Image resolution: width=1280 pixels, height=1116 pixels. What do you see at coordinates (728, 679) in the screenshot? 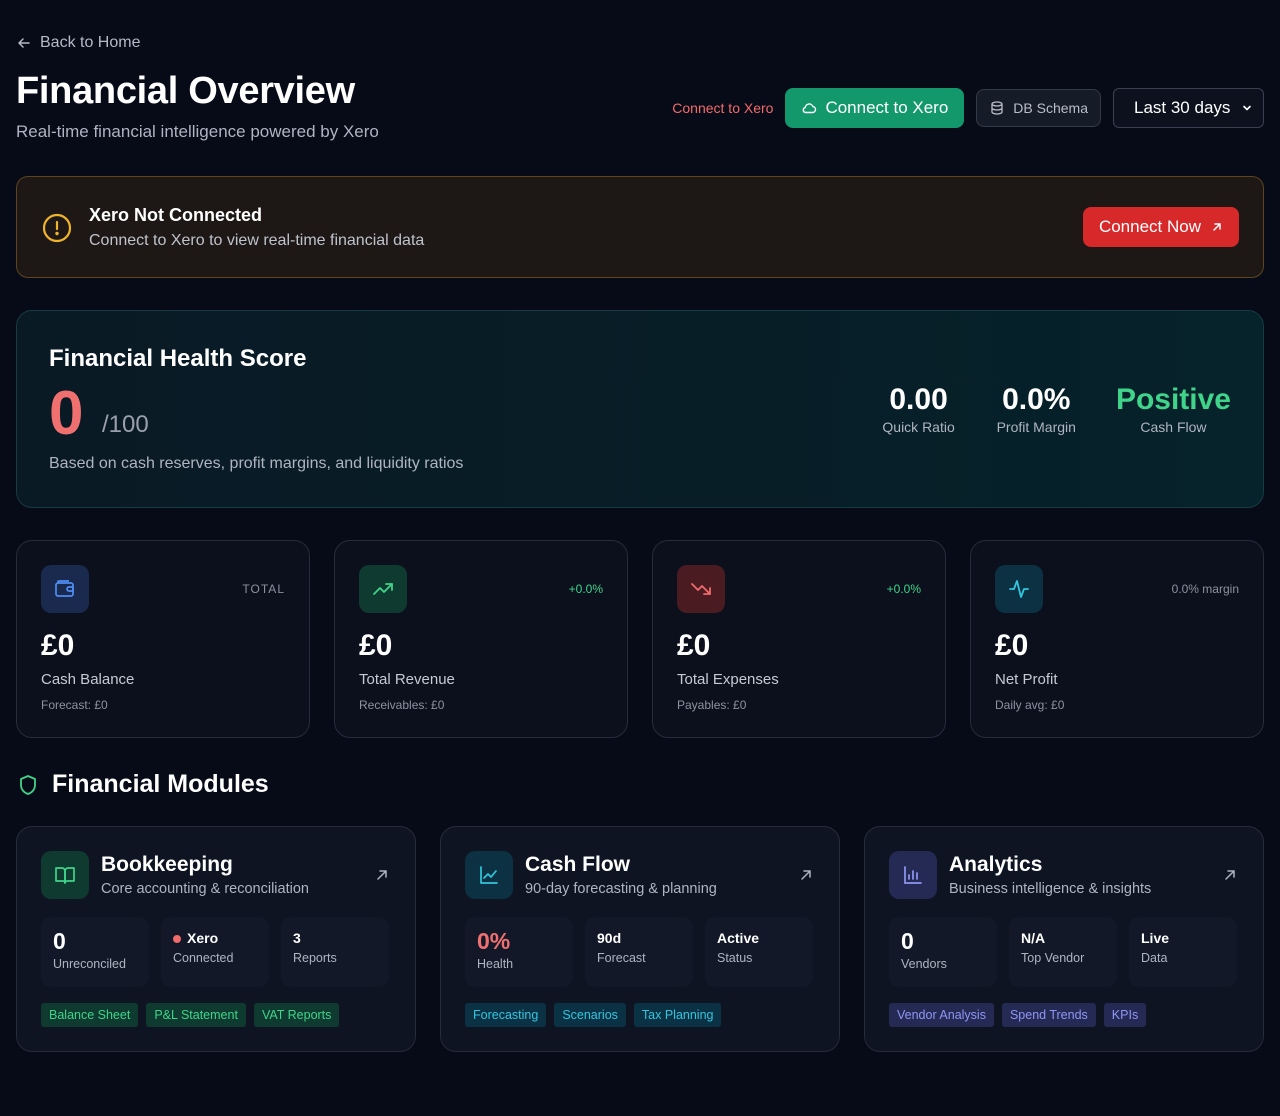
I see `stat-label: Total Expenses` at bounding box center [728, 679].